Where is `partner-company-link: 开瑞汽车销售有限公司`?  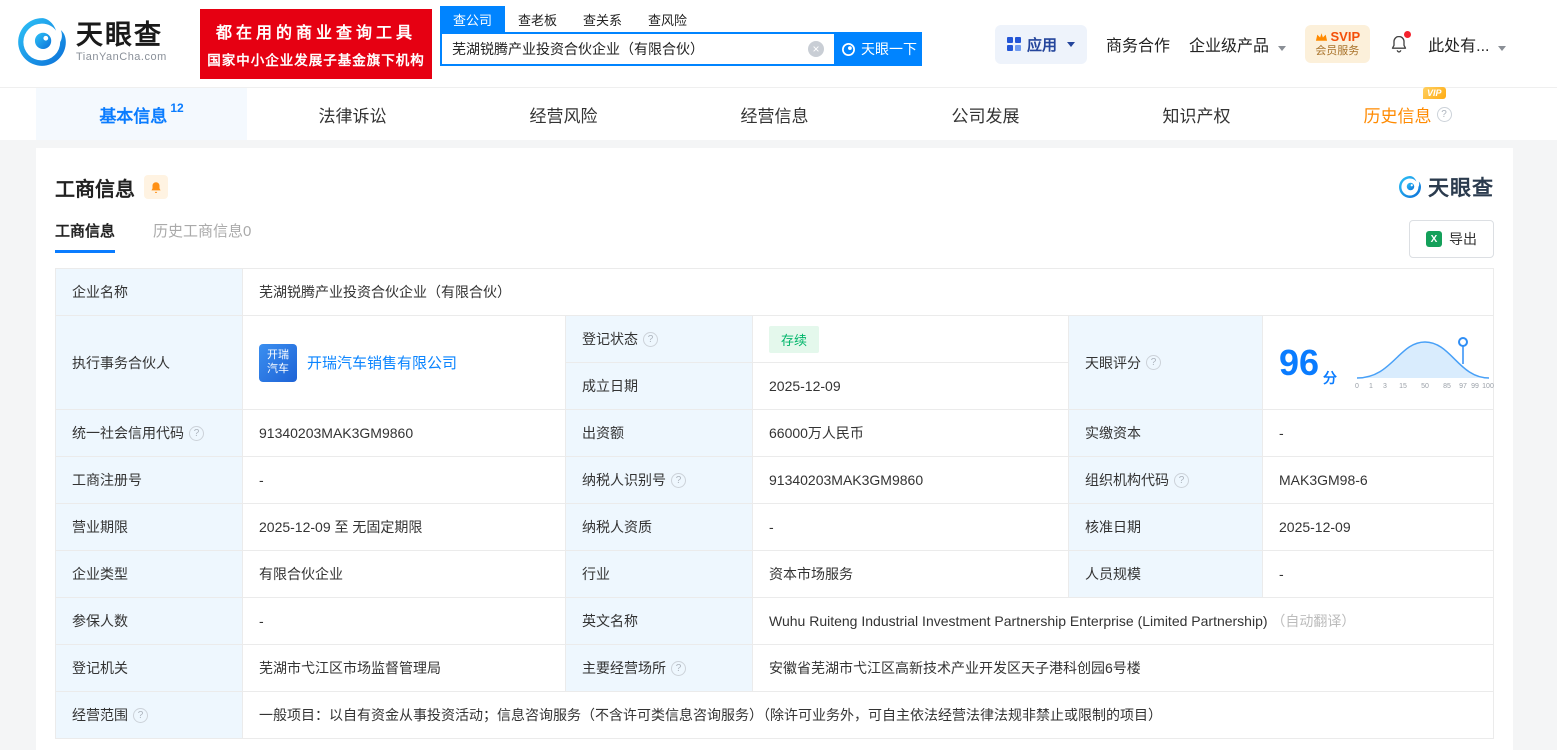
partner-company-link: 开瑞汽车销售有限公司 is located at coordinates (382, 362).